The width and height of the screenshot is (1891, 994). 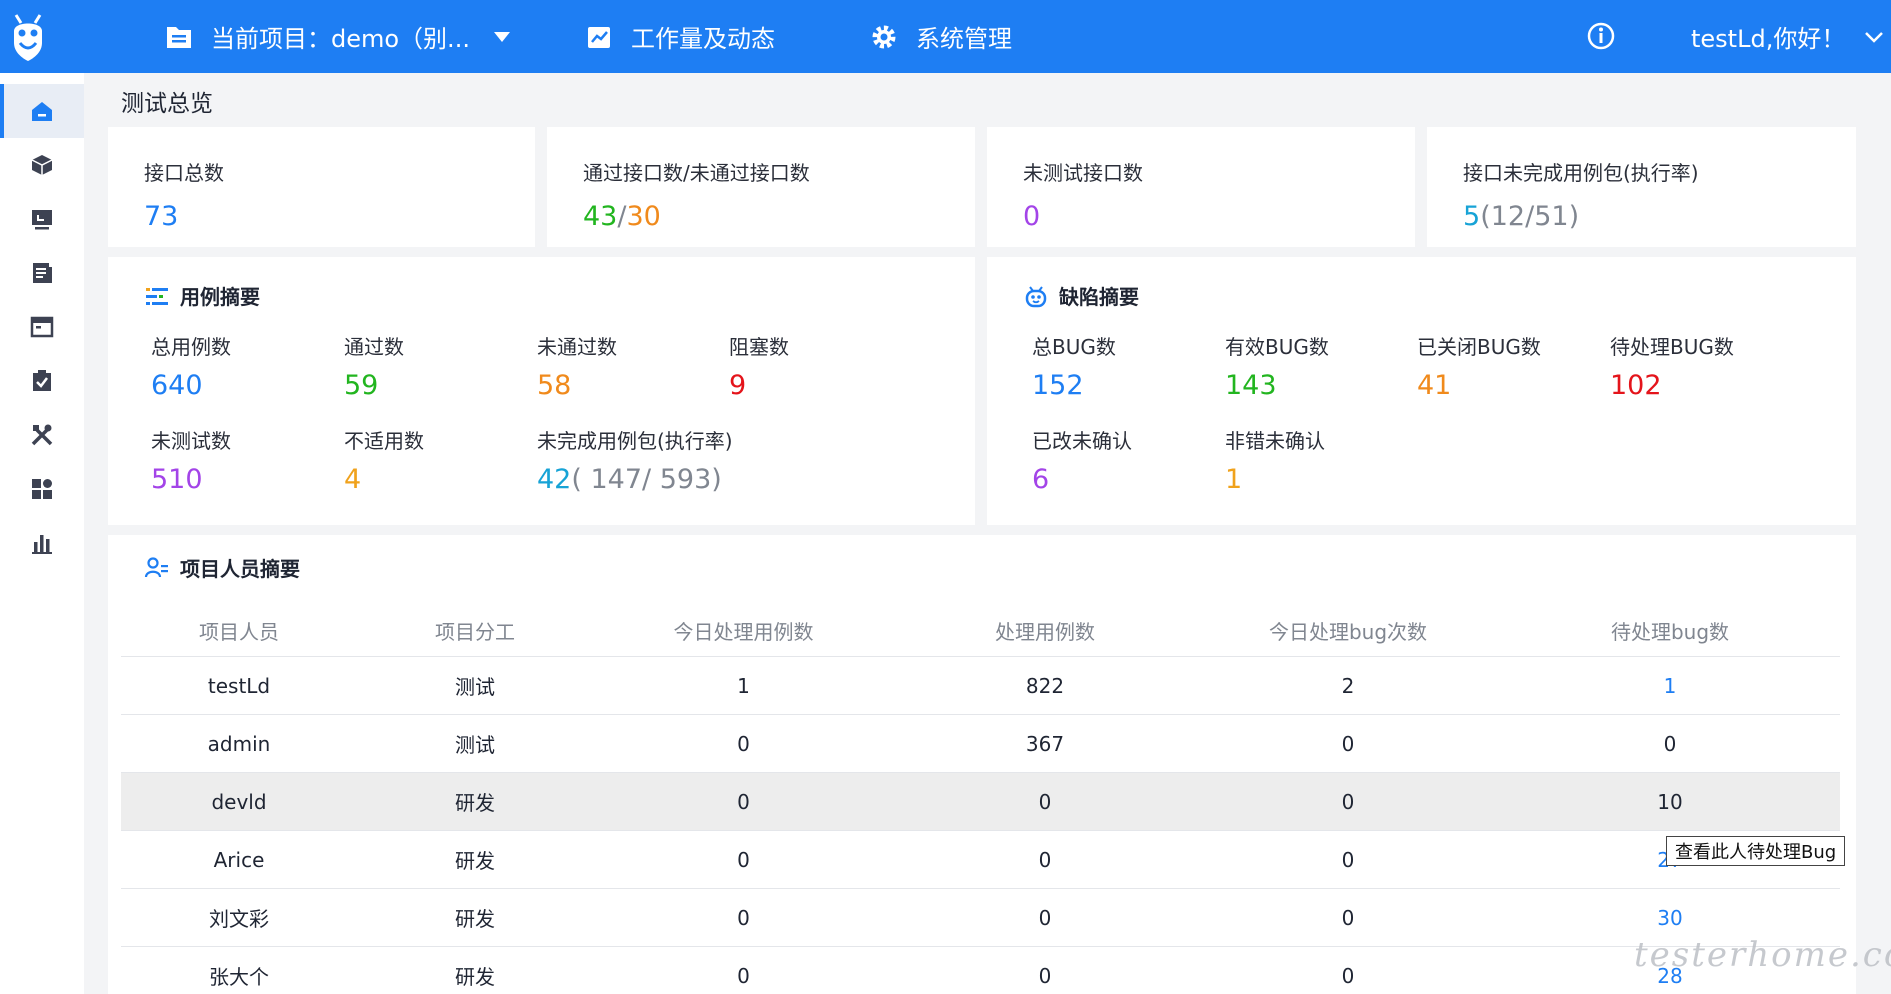 I want to click on metric-label: 已改未确认, so click(x=1082, y=441).